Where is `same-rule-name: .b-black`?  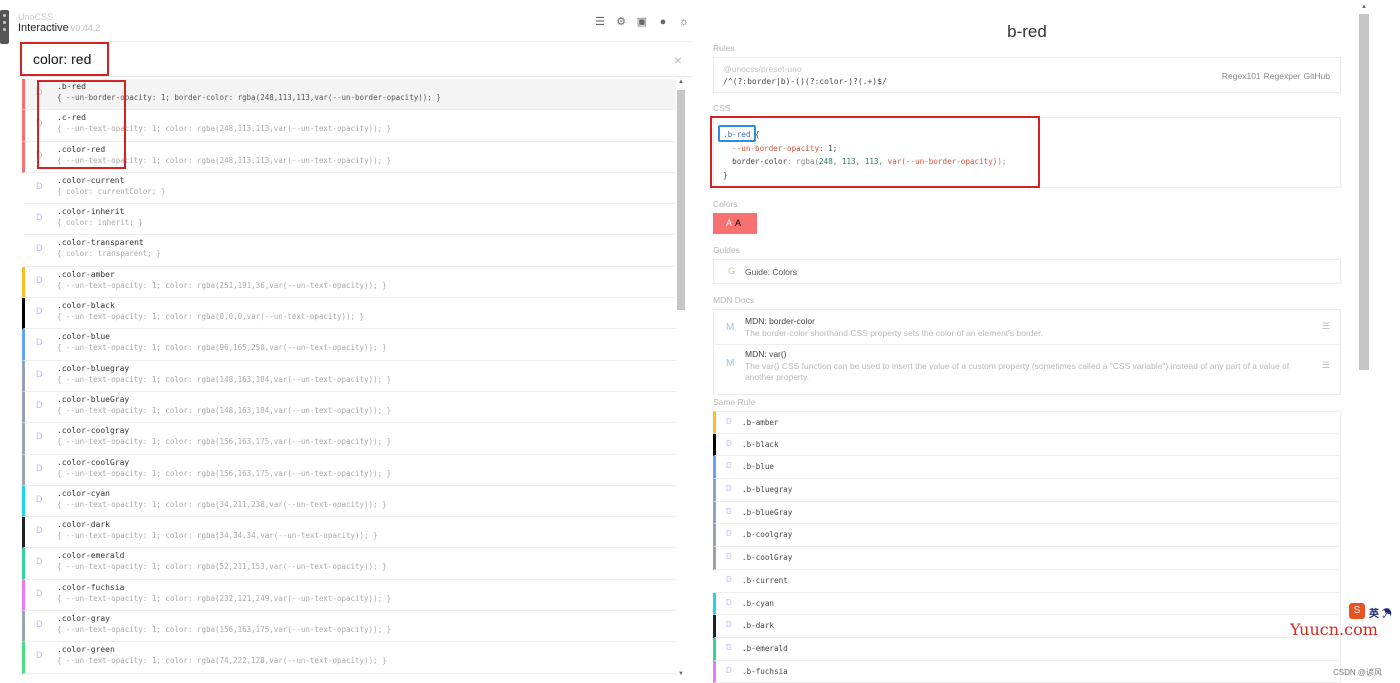 same-rule-name: .b-black is located at coordinates (760, 444).